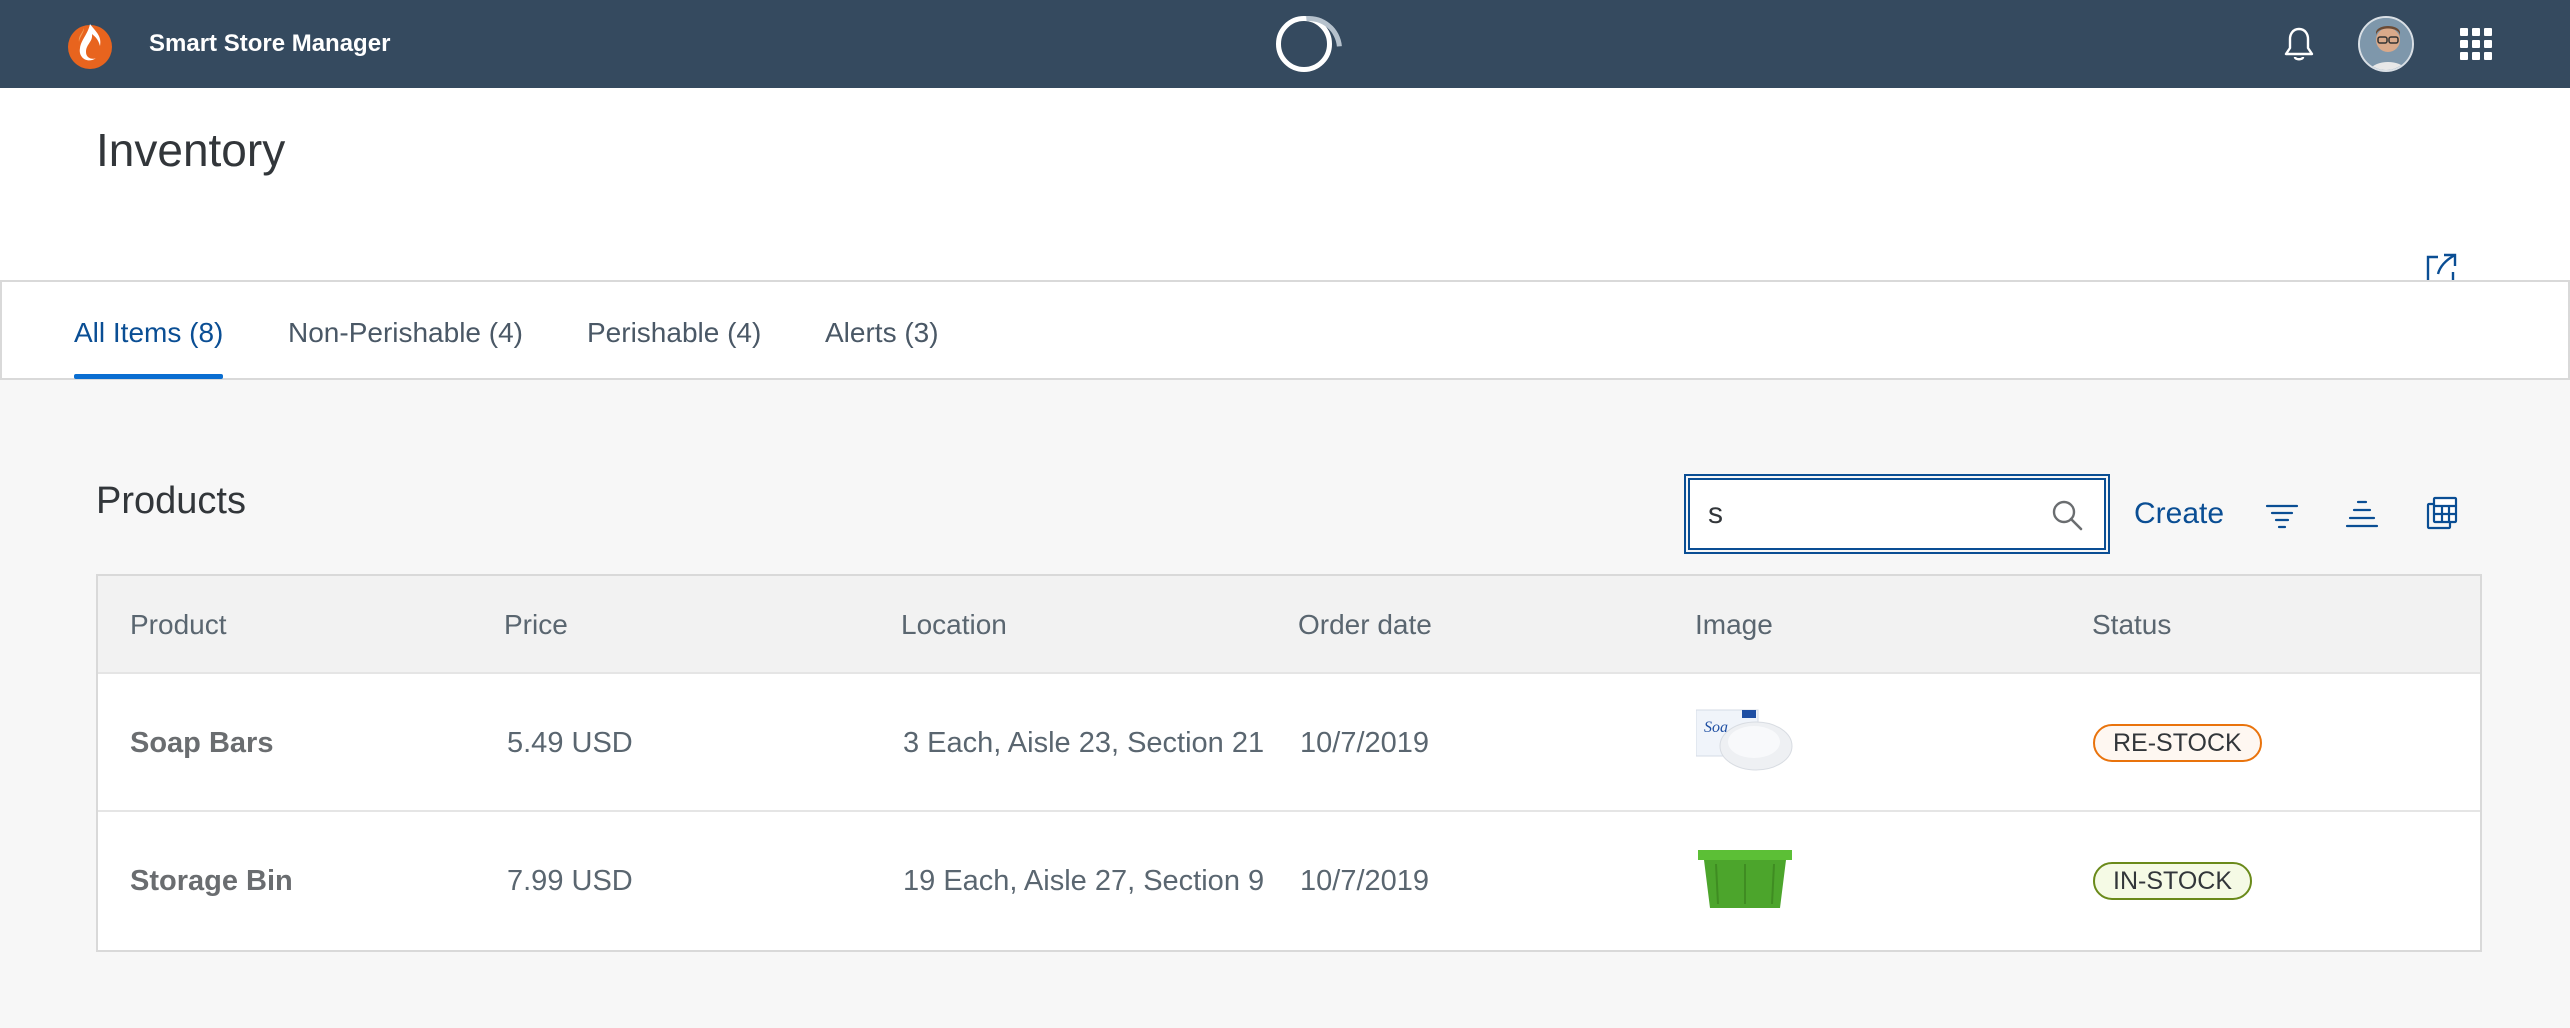 The height and width of the screenshot is (1028, 2570). I want to click on table-settings-icon, so click(2442, 514).